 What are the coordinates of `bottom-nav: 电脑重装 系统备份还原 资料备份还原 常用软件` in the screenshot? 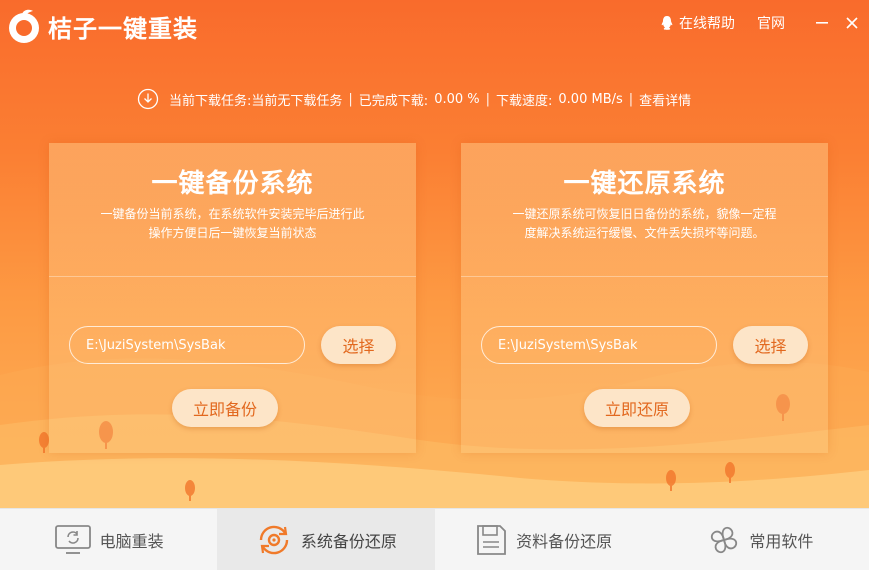 It's located at (434, 539).